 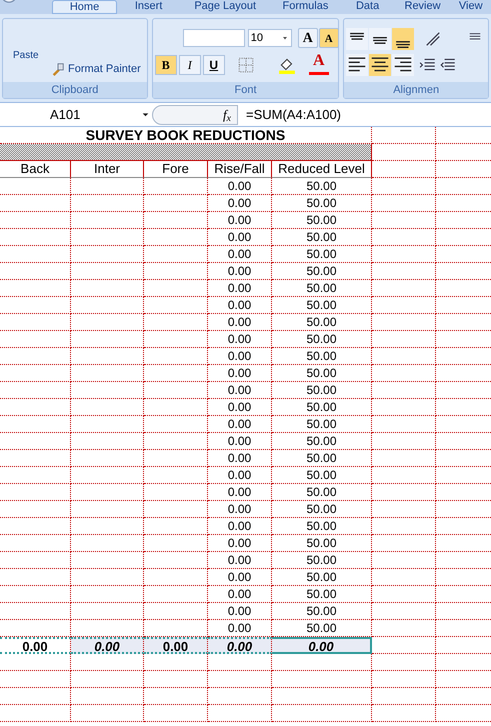 I want to click on align-center-icon, so click(x=380, y=65).